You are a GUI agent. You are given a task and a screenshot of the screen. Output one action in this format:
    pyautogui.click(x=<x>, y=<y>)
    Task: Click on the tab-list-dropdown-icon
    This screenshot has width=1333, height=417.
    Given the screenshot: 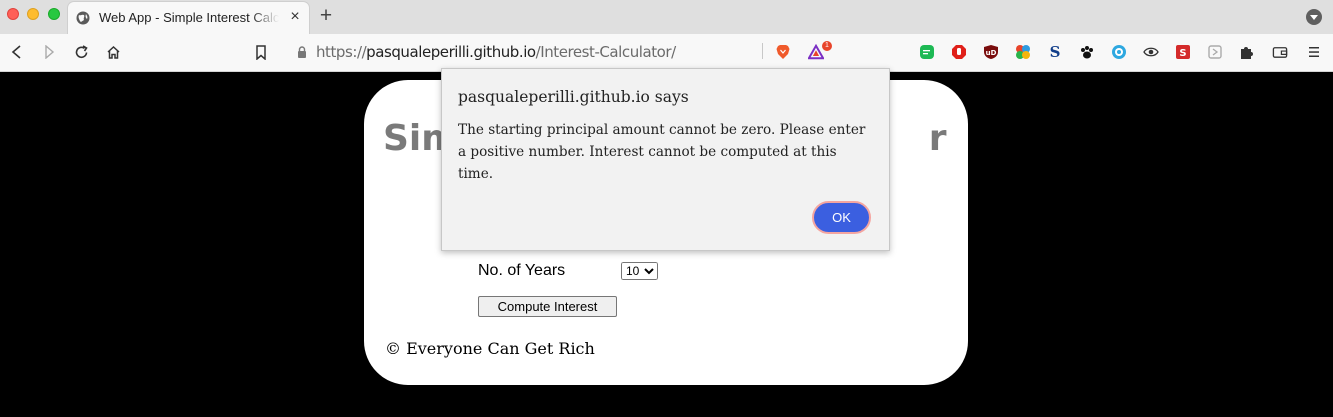 What is the action you would take?
    pyautogui.click(x=1314, y=17)
    